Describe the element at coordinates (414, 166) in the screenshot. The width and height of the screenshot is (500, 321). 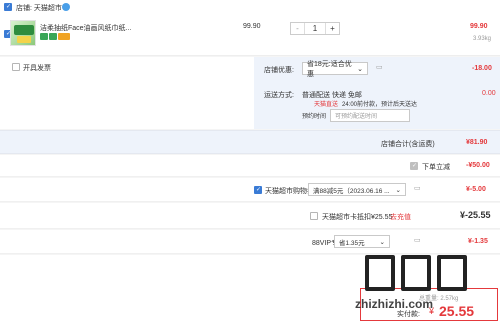
I see `order-discount-checkbox` at that location.